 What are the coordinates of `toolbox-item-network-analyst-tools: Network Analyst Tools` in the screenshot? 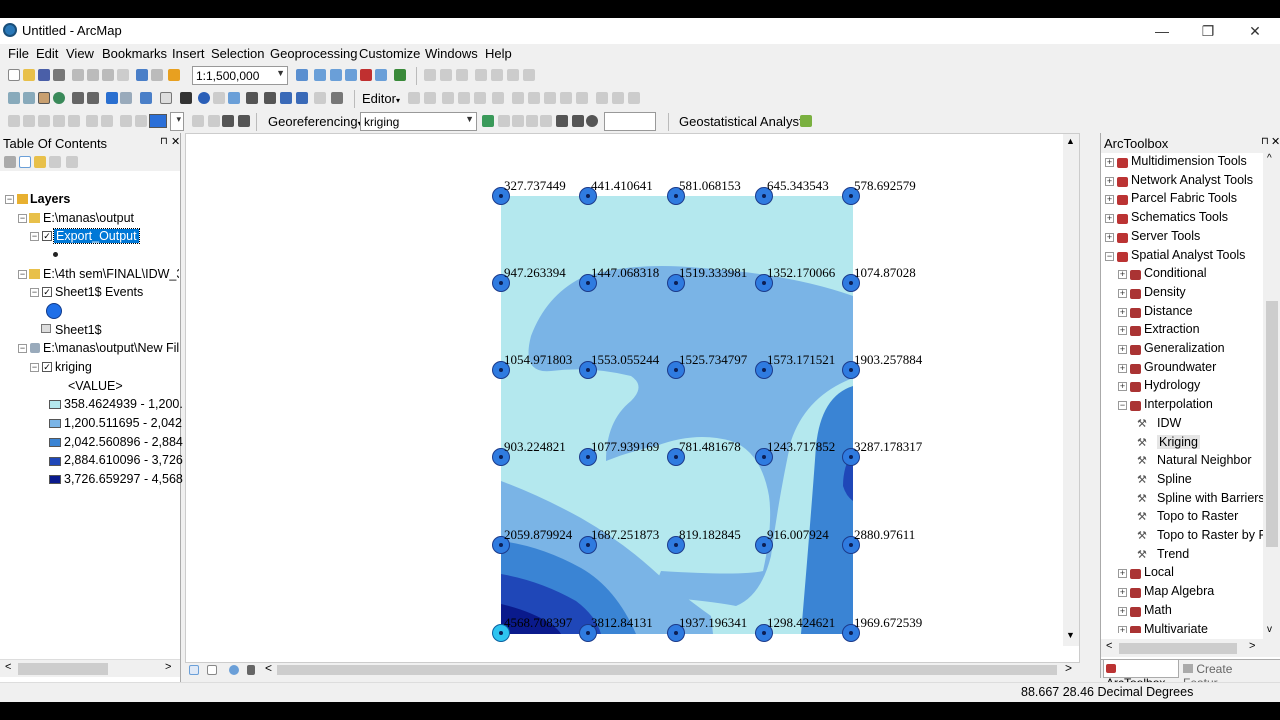 It's located at (1192, 180).